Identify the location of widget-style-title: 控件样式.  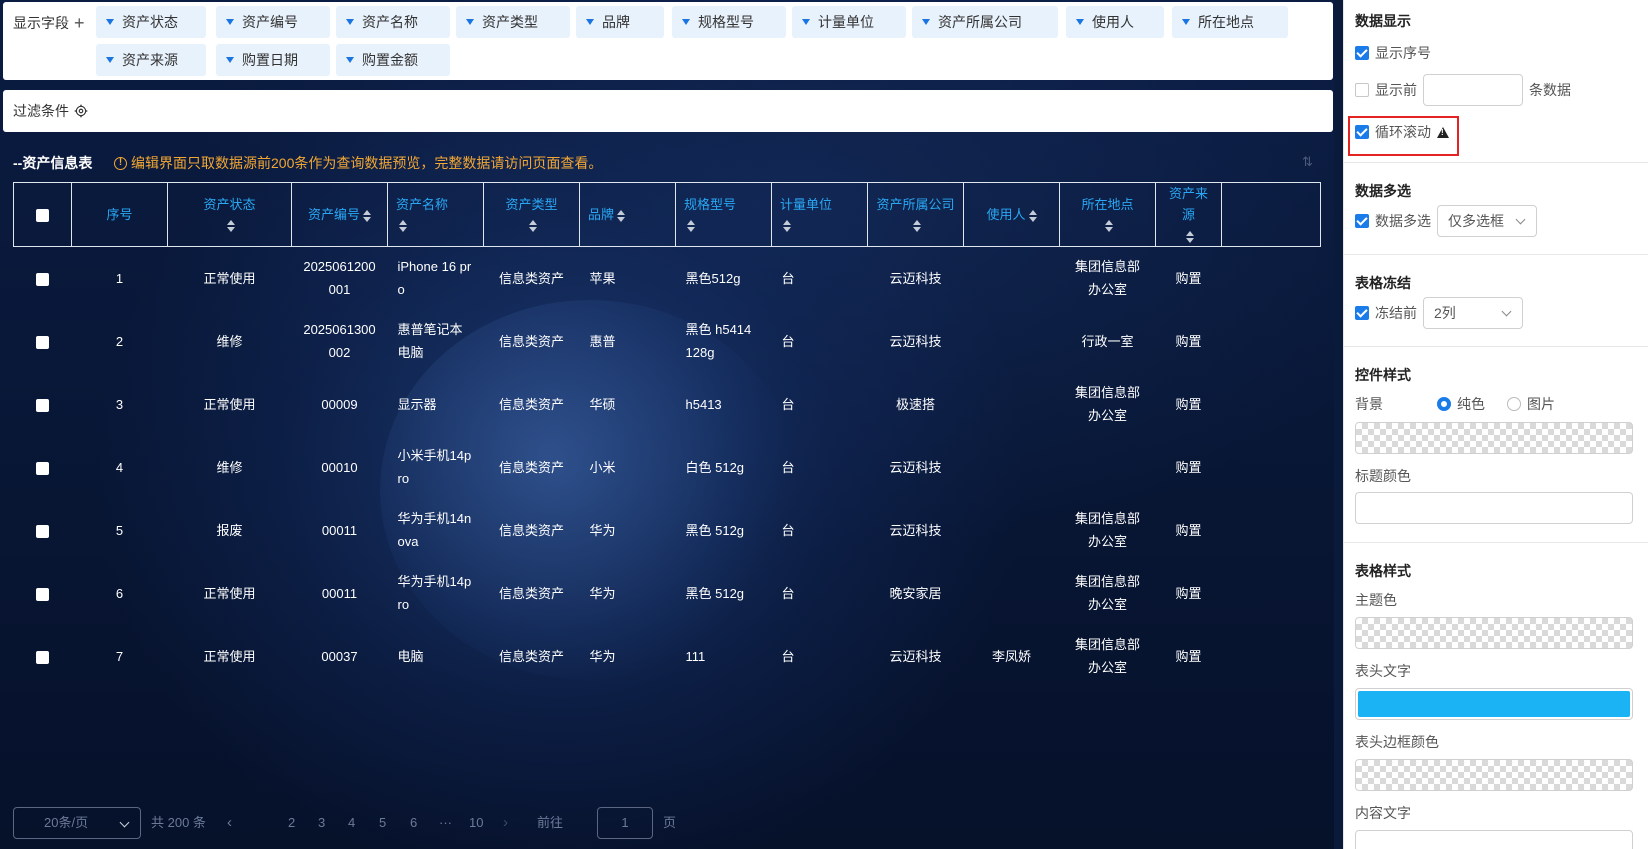
(1383, 375).